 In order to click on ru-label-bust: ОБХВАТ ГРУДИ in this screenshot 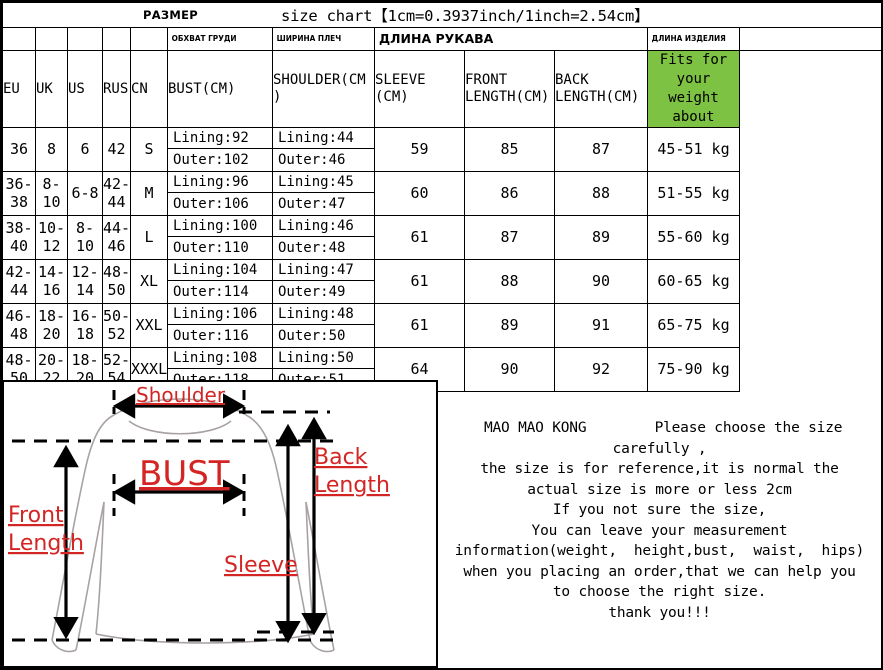, I will do `click(204, 38)`.